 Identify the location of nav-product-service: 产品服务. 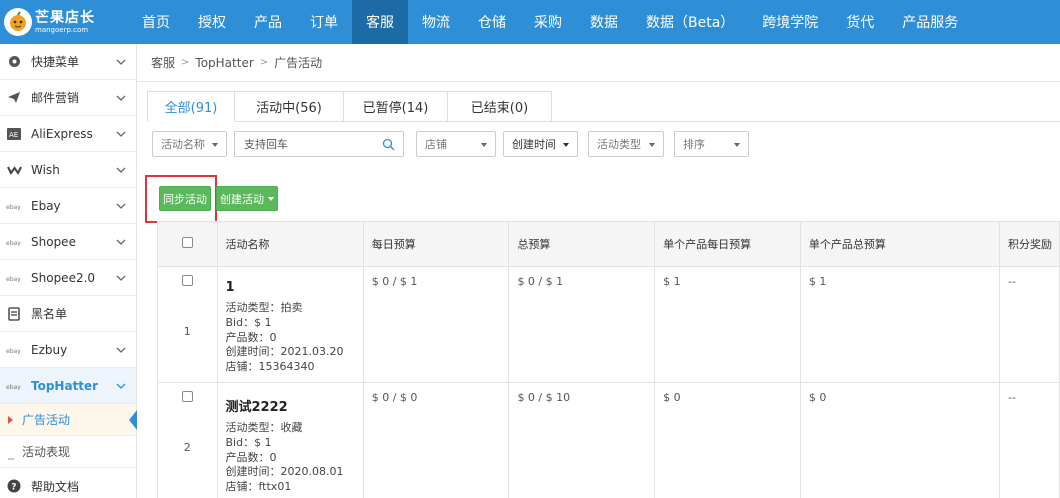
(930, 22).